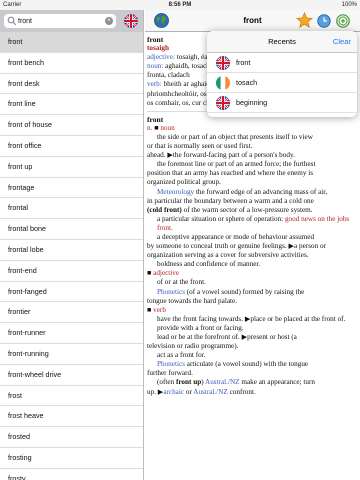  Describe the element at coordinates (156, 309) in the screenshot. I see `verb-pos-line: ■ verb` at that location.